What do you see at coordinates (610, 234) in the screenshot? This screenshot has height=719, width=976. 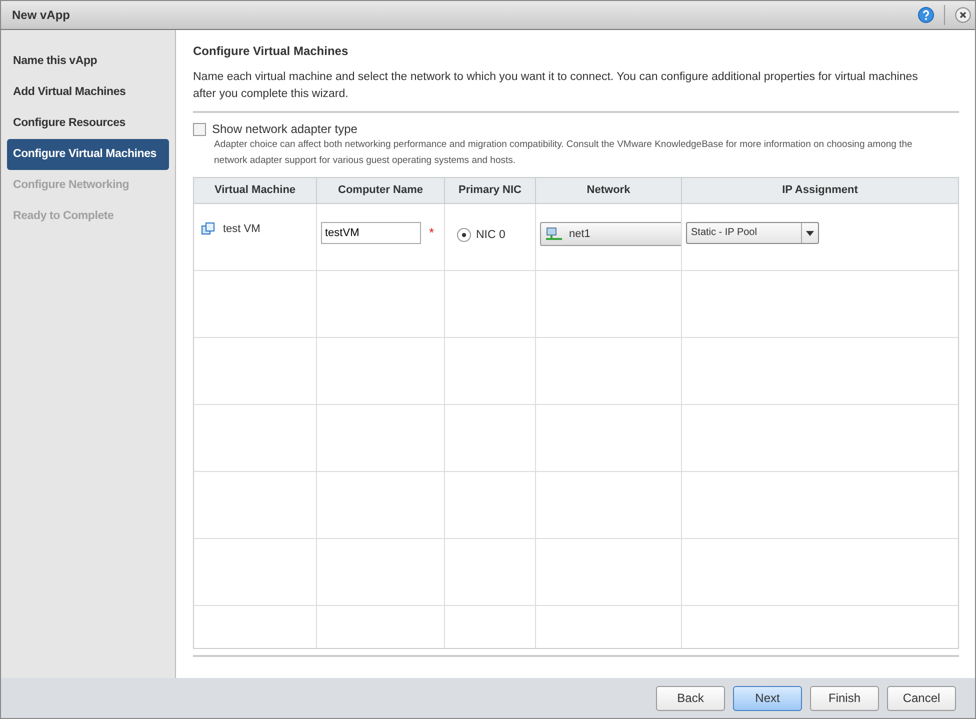 I see `network-button: net1` at bounding box center [610, 234].